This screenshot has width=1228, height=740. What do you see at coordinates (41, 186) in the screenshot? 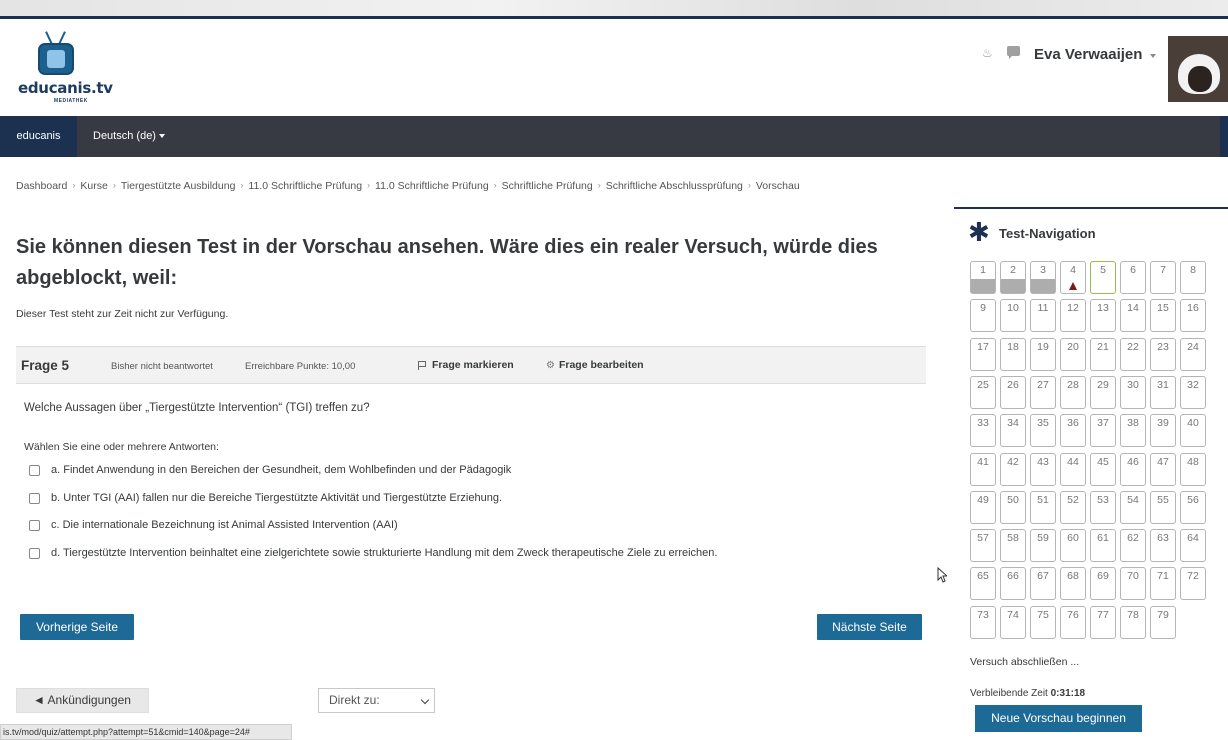
I see `breadcrumb-item: Dashboard` at bounding box center [41, 186].